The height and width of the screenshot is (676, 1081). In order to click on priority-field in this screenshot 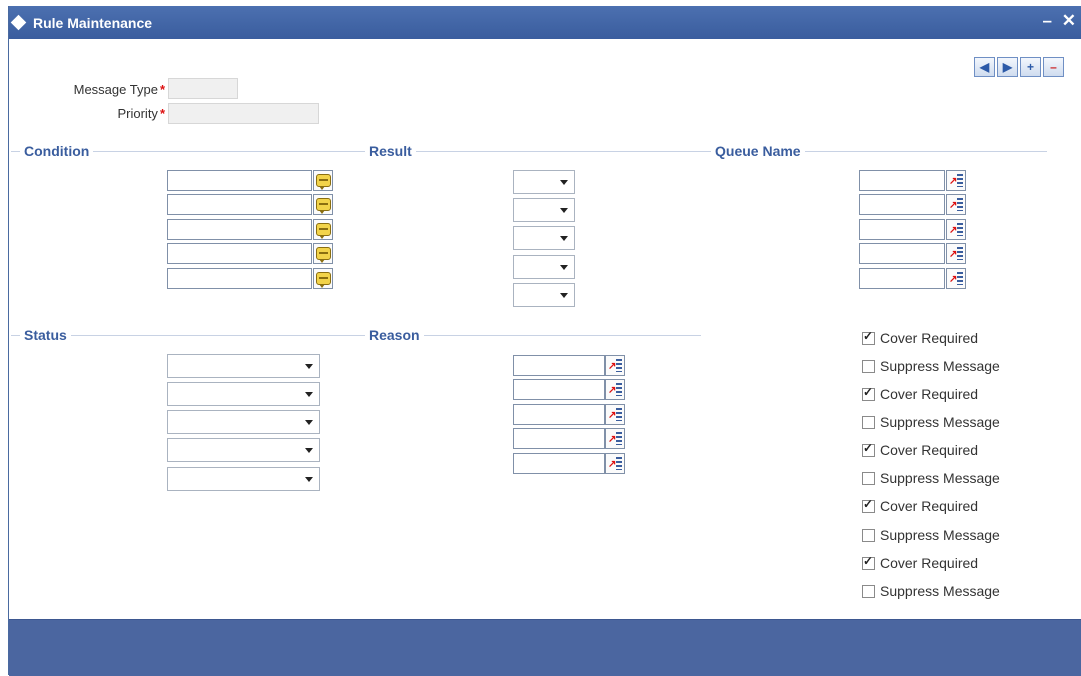, I will do `click(243, 113)`.